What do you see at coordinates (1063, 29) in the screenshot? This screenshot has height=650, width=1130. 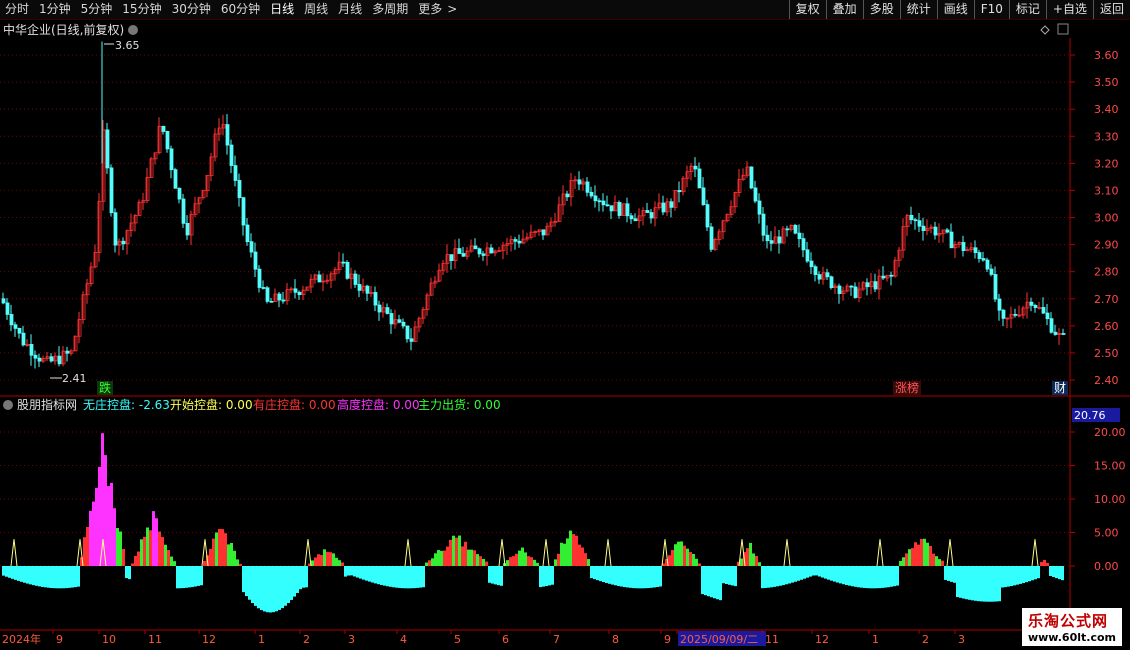 I see `panel-toggle-icon` at bounding box center [1063, 29].